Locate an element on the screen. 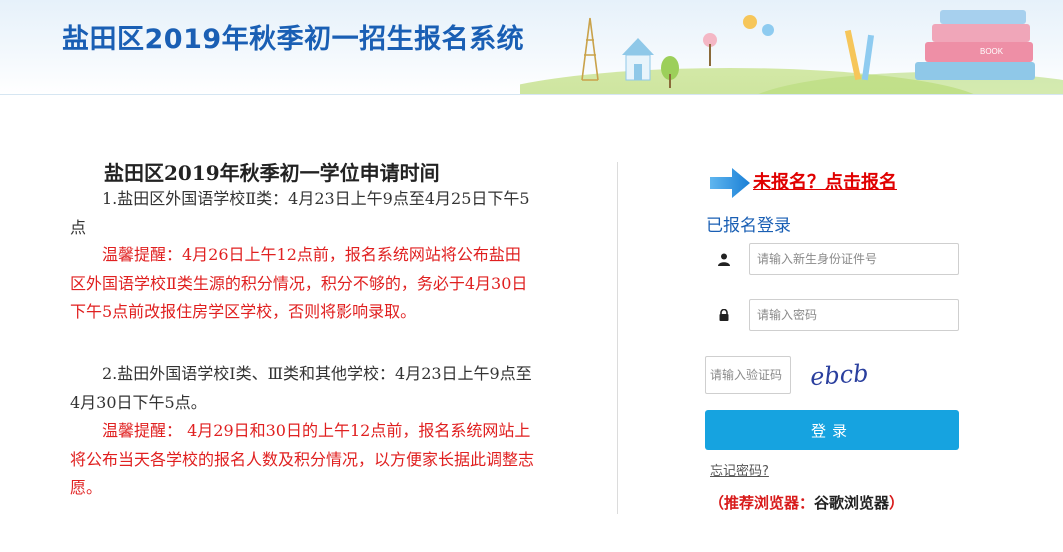 The height and width of the screenshot is (552, 1063). register-link: 未报名？点击报名 is located at coordinates (825, 181).